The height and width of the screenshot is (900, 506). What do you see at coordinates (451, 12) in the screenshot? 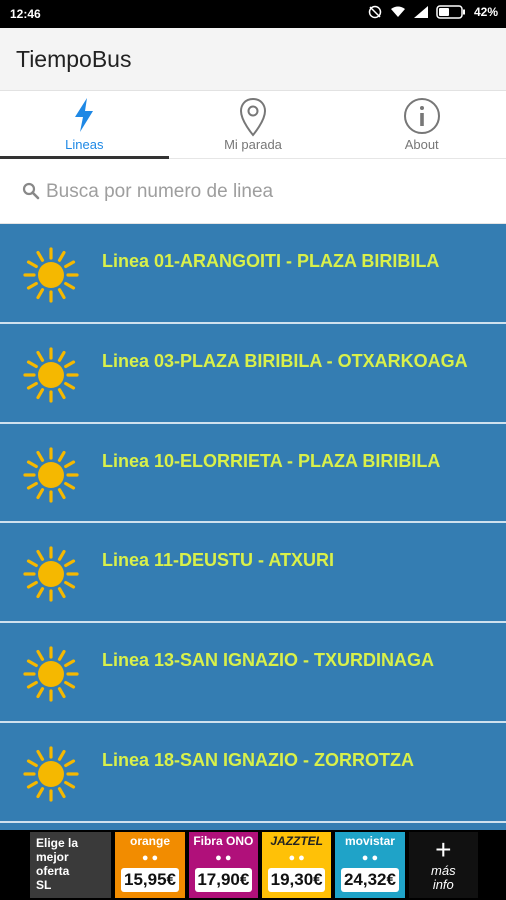
I see `battery-icon` at bounding box center [451, 12].